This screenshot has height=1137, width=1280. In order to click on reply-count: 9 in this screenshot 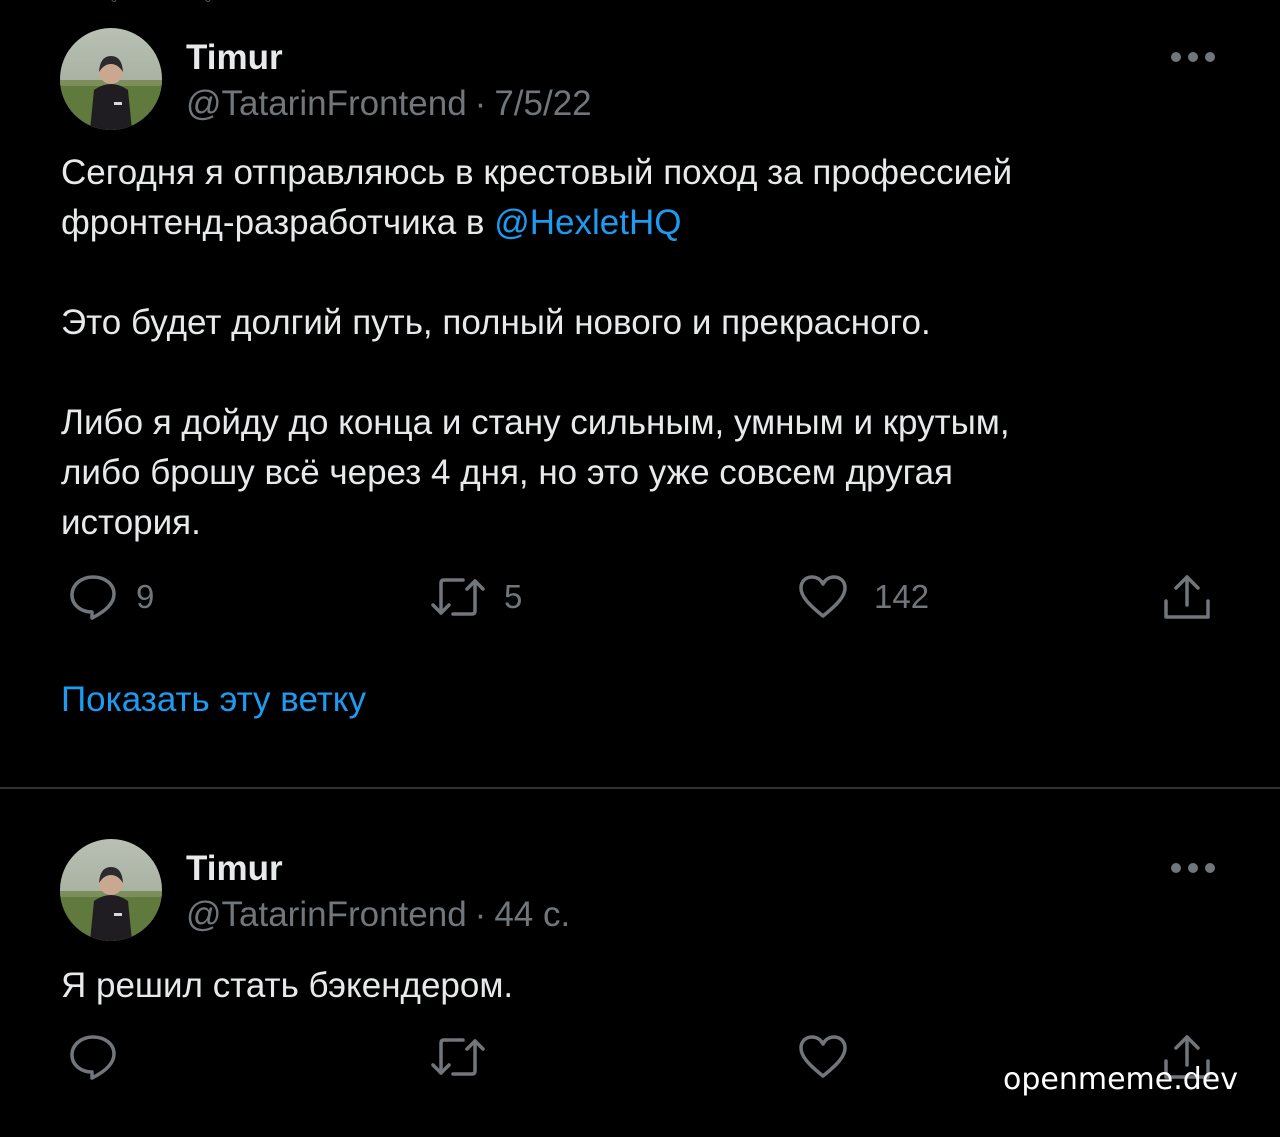, I will do `click(145, 596)`.